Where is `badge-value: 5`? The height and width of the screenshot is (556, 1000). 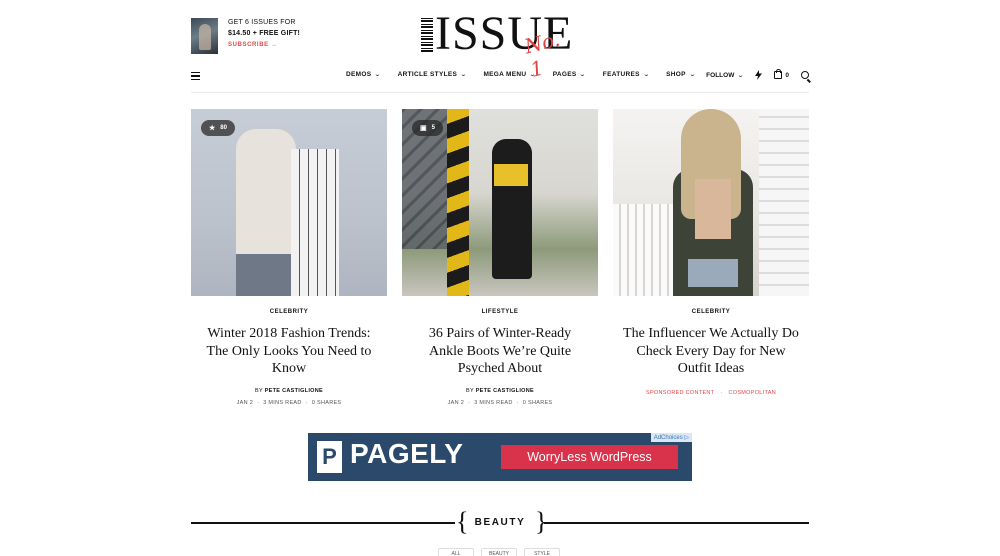 badge-value: 5 is located at coordinates (433, 128).